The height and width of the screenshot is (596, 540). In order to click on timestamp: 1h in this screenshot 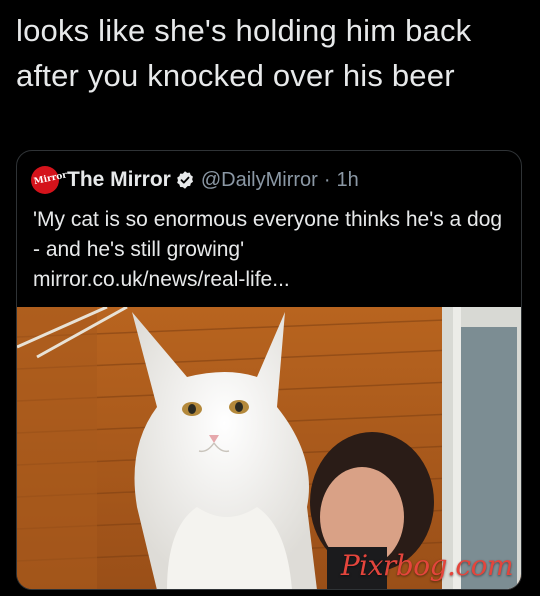, I will do `click(347, 180)`.